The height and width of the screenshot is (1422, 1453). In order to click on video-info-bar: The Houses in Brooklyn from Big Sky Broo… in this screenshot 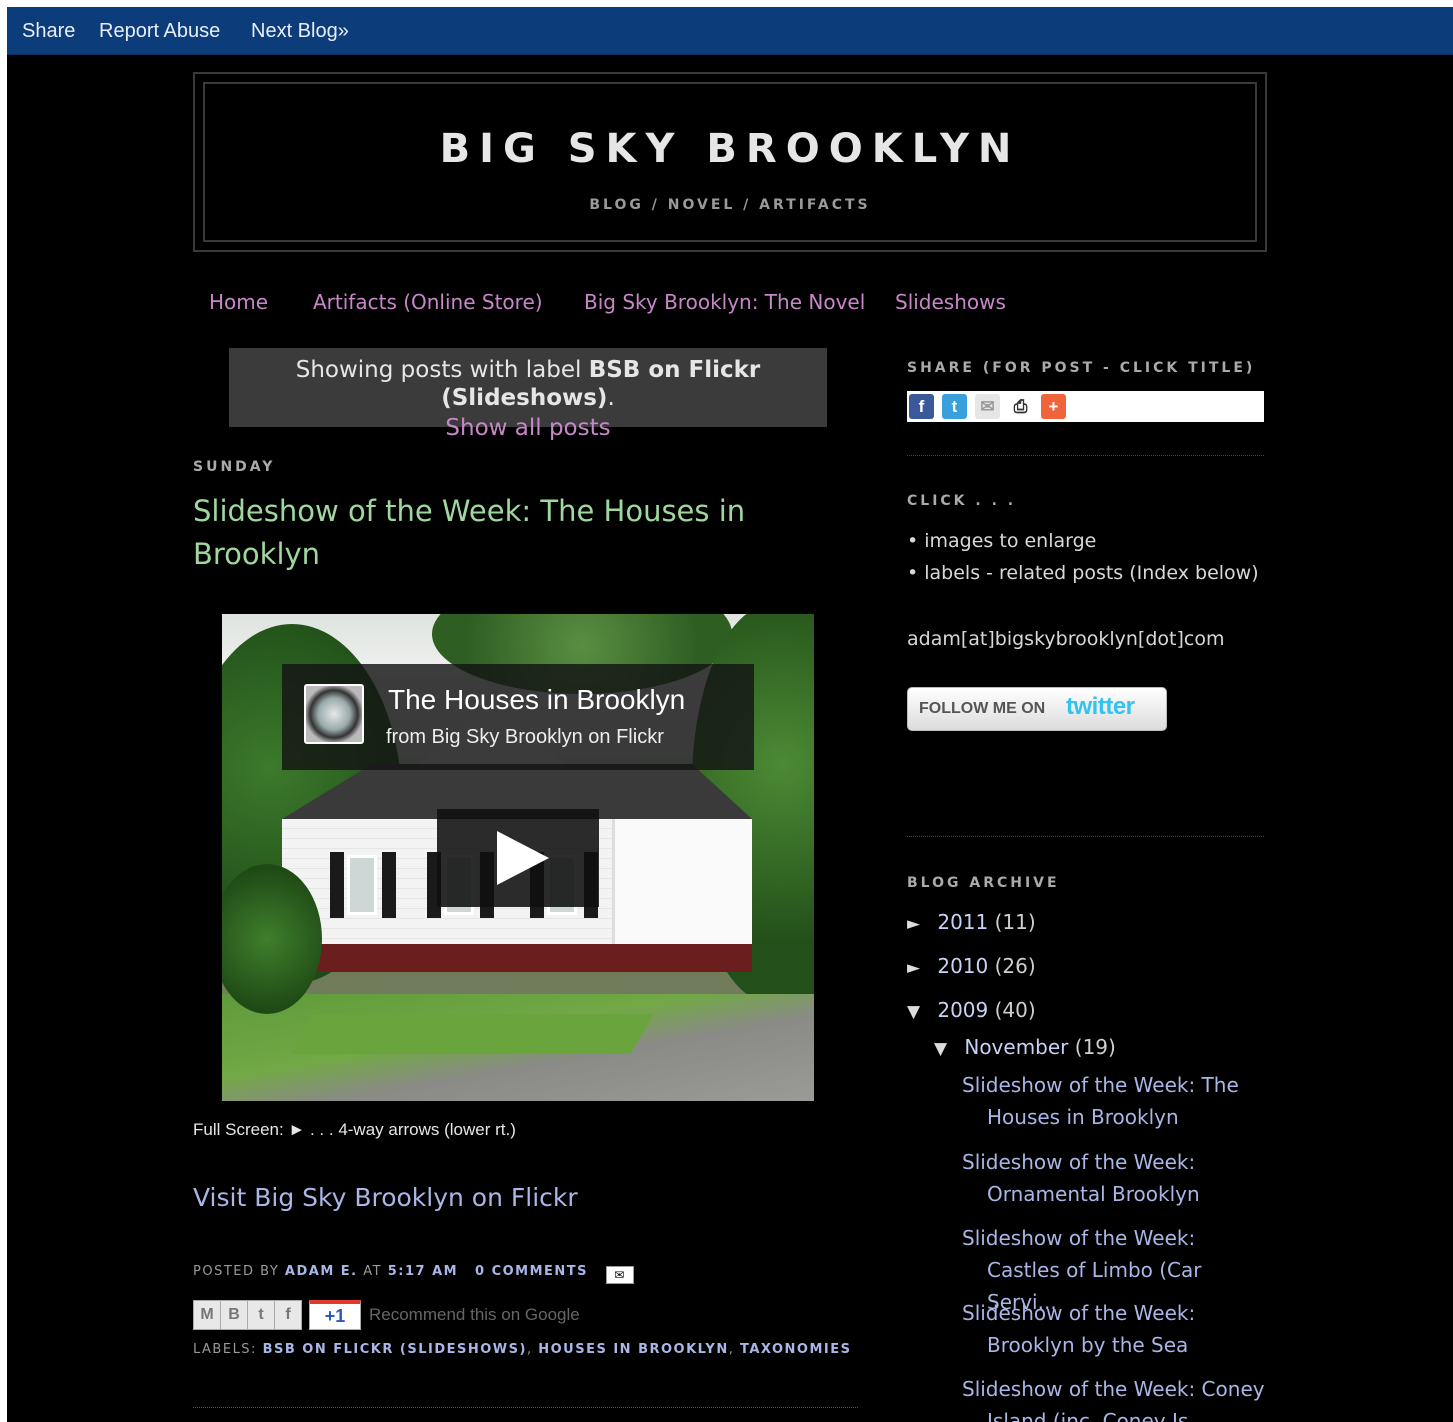, I will do `click(518, 717)`.